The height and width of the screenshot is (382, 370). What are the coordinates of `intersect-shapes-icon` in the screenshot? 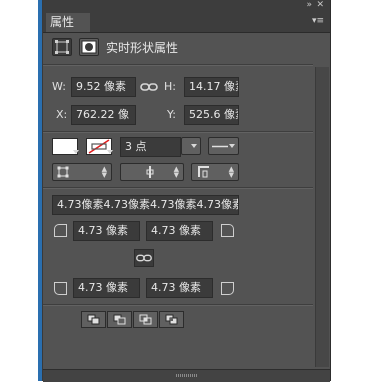 It's located at (145, 319).